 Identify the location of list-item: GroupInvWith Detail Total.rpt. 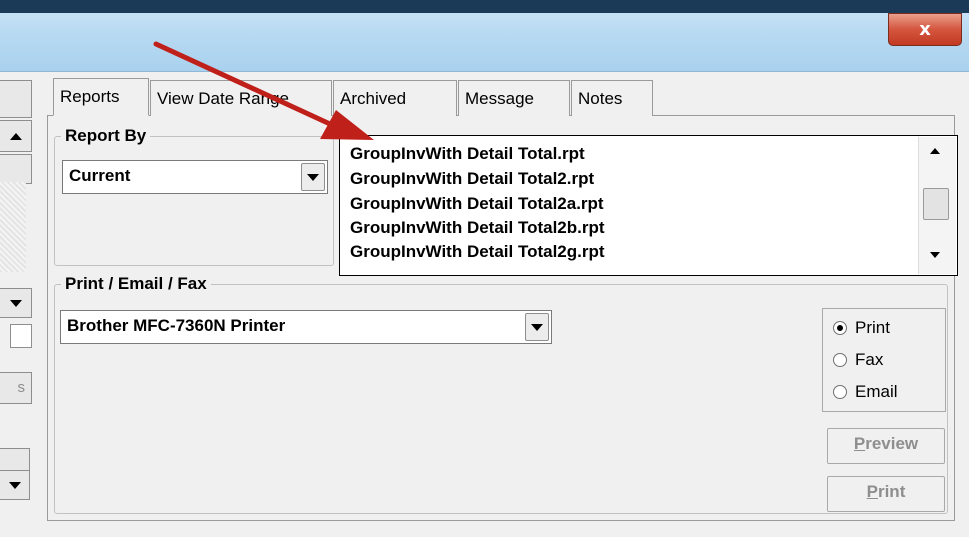
(467, 154).